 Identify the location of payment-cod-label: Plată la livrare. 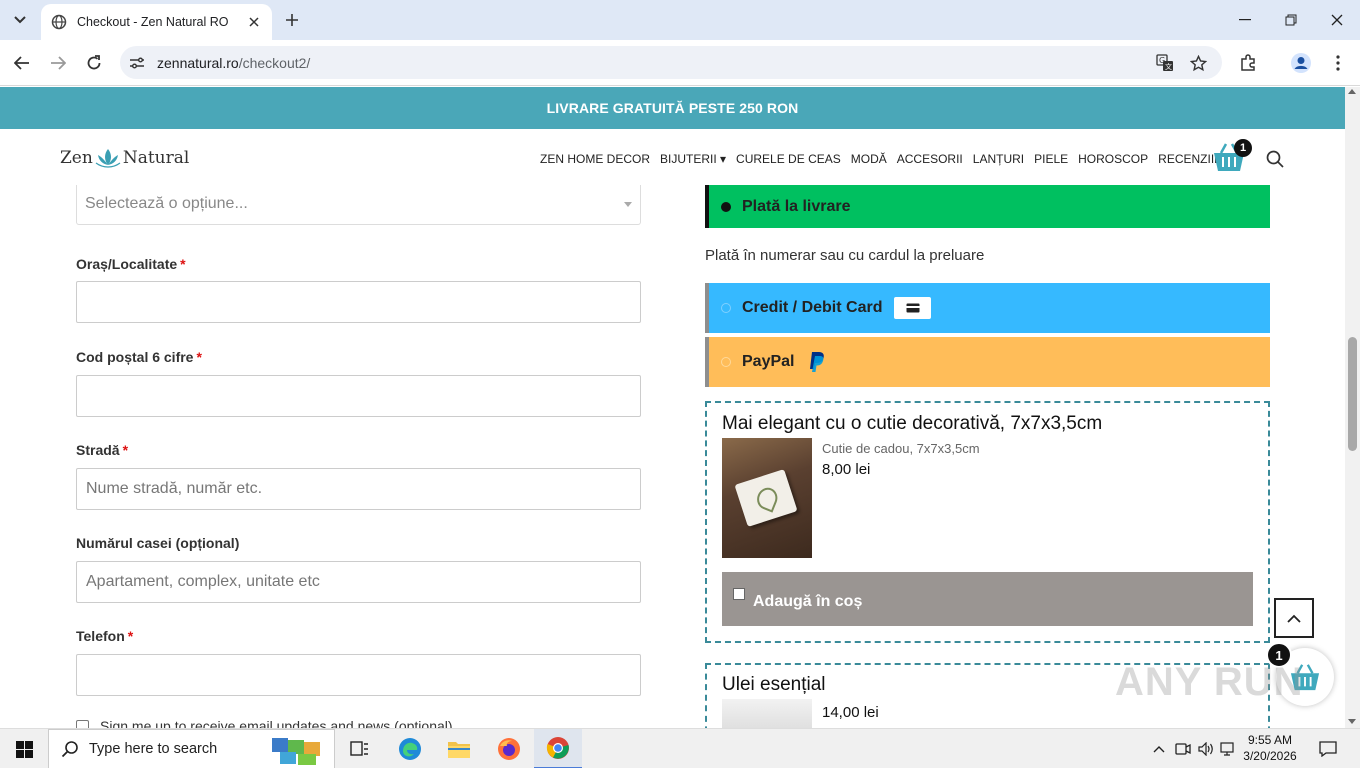
(796, 206).